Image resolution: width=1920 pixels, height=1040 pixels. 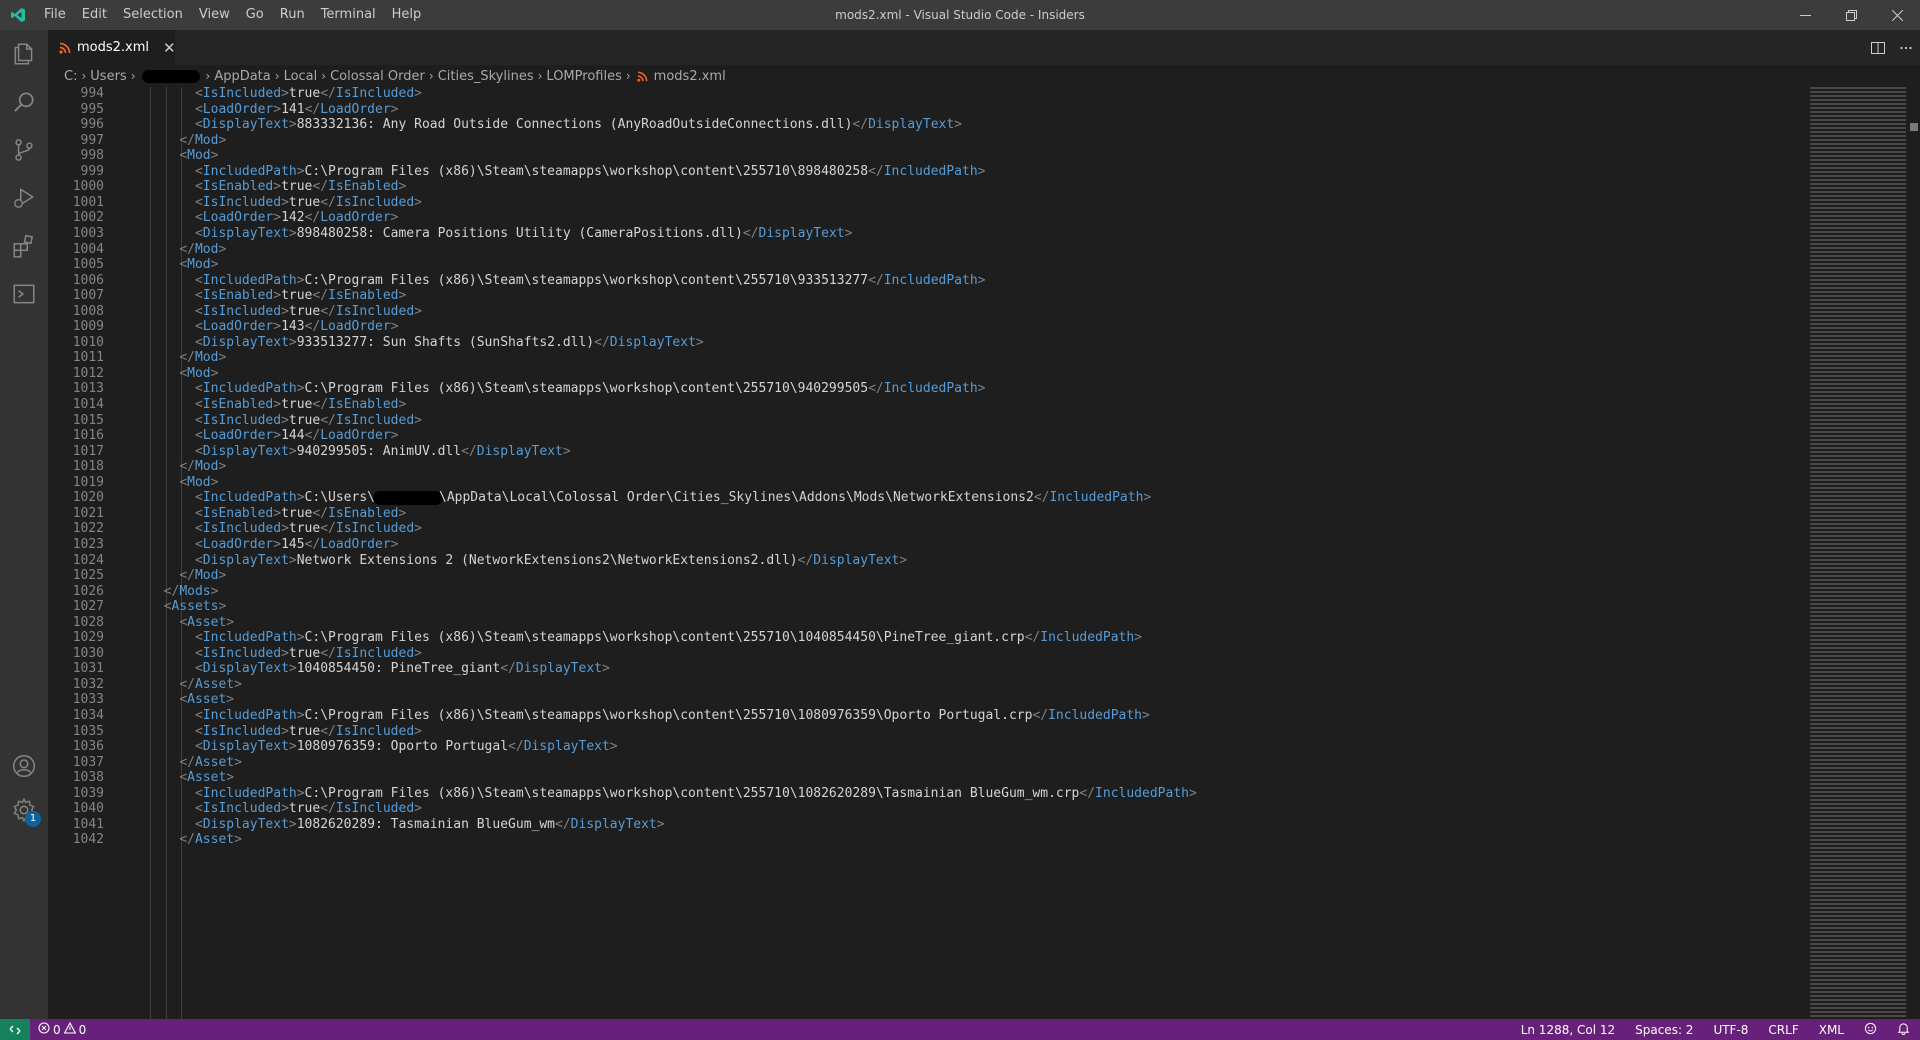 What do you see at coordinates (69, 1029) in the screenshot?
I see `warning-icon` at bounding box center [69, 1029].